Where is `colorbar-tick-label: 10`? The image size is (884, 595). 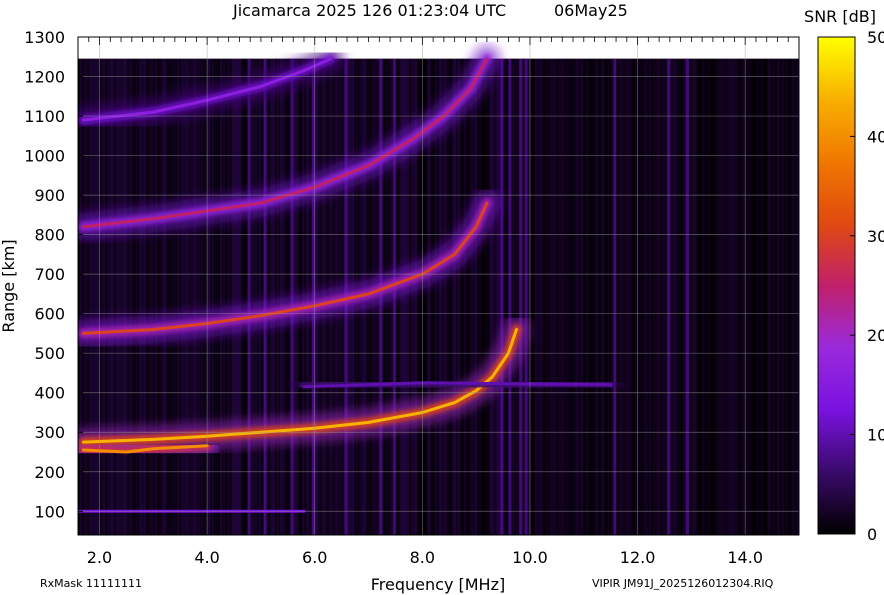 colorbar-tick-label: 10 is located at coordinates (875, 435).